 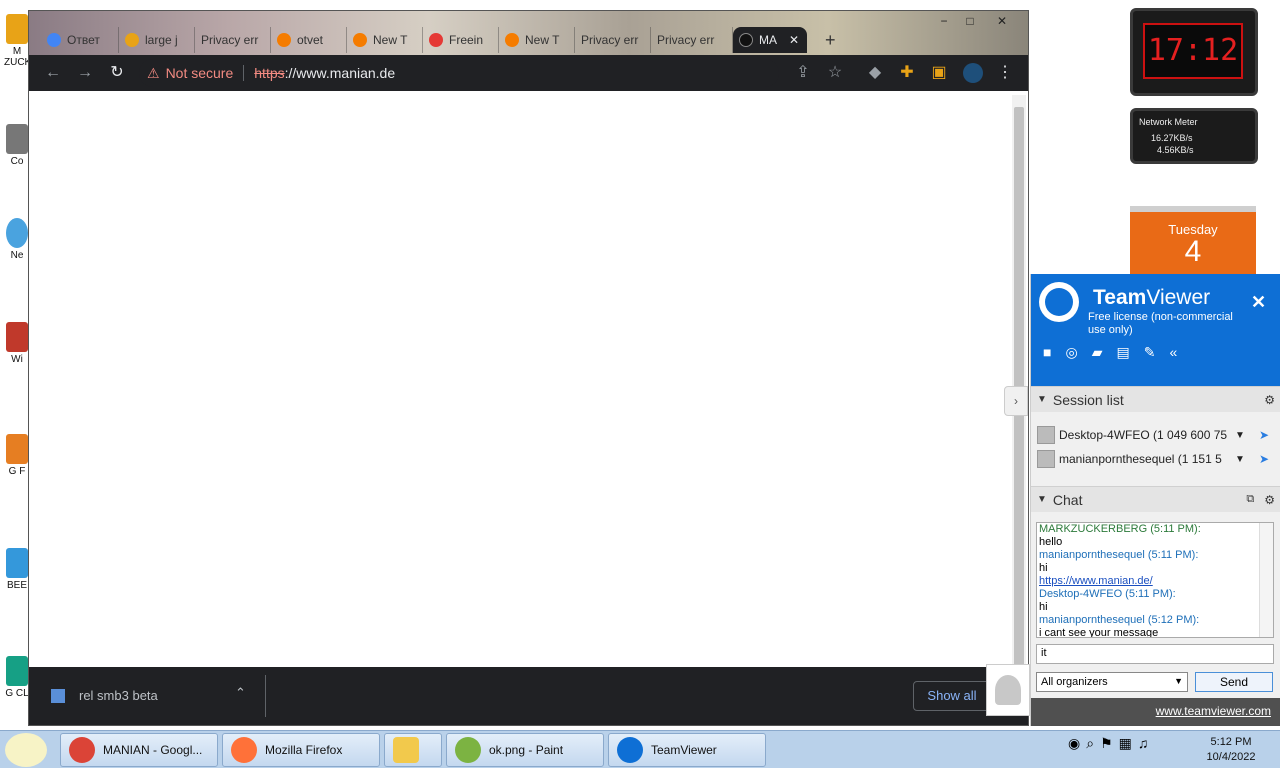 What do you see at coordinates (1231, 750) in the screenshot?
I see `taskbar-clock: 5:12 PM 10/4/2022` at bounding box center [1231, 750].